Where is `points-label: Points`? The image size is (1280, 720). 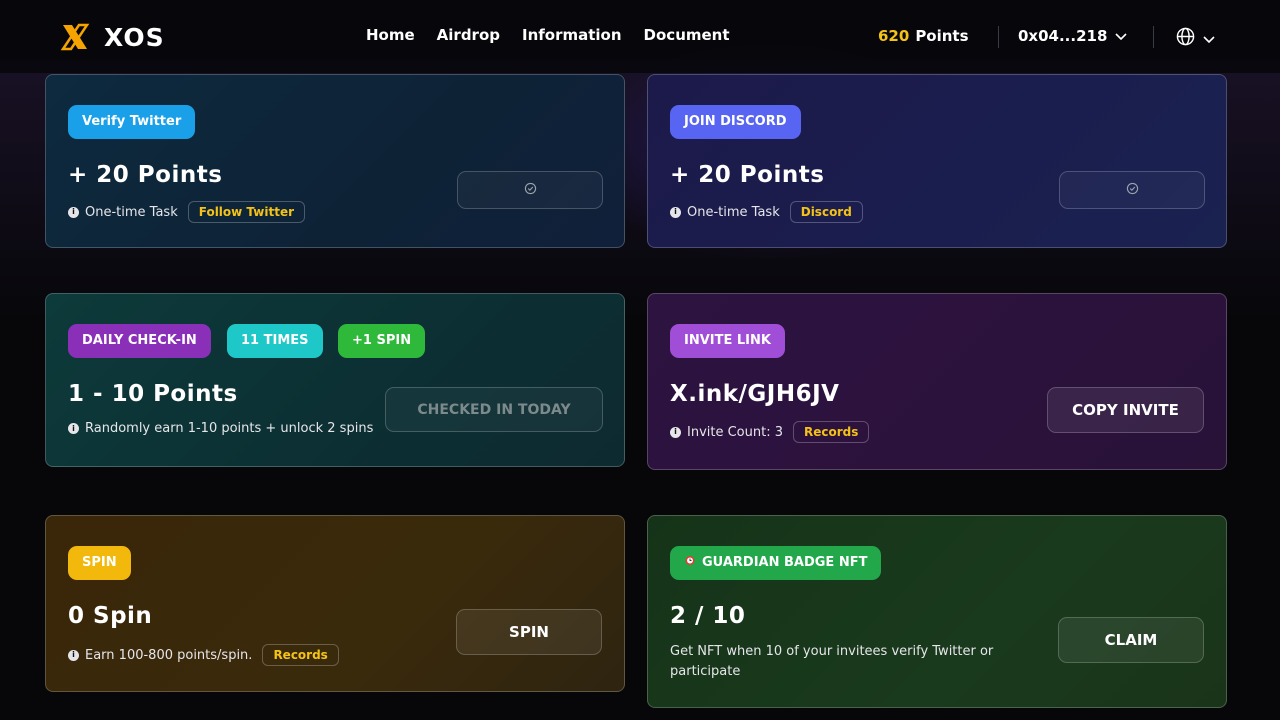 points-label: Points is located at coordinates (942, 36).